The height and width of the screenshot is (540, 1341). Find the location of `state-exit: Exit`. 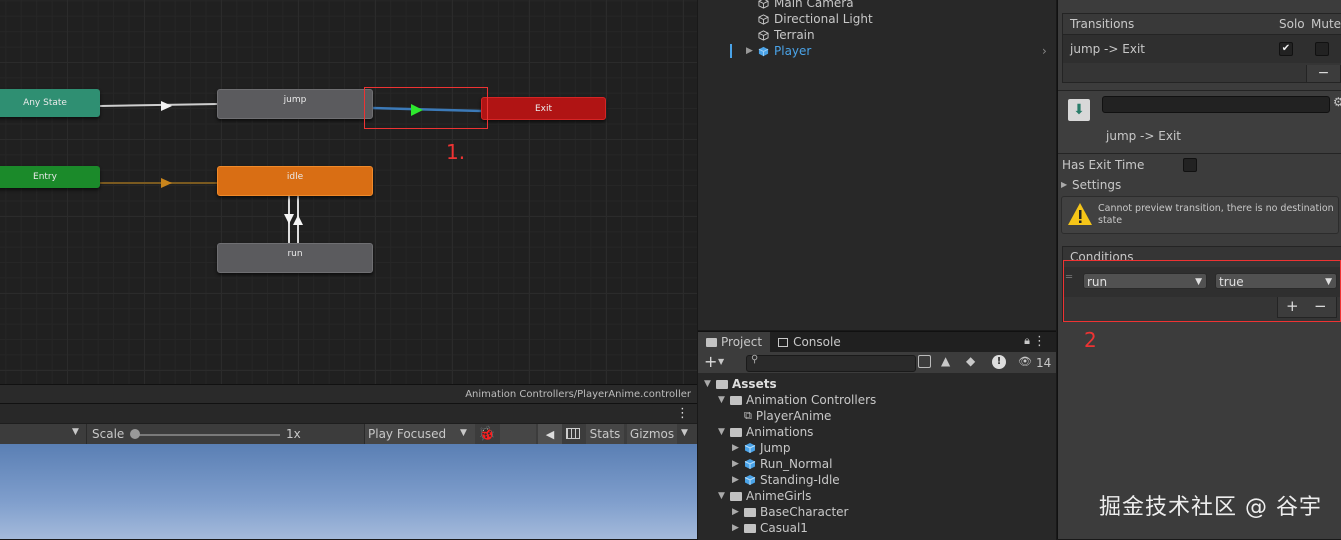

state-exit: Exit is located at coordinates (543, 108).